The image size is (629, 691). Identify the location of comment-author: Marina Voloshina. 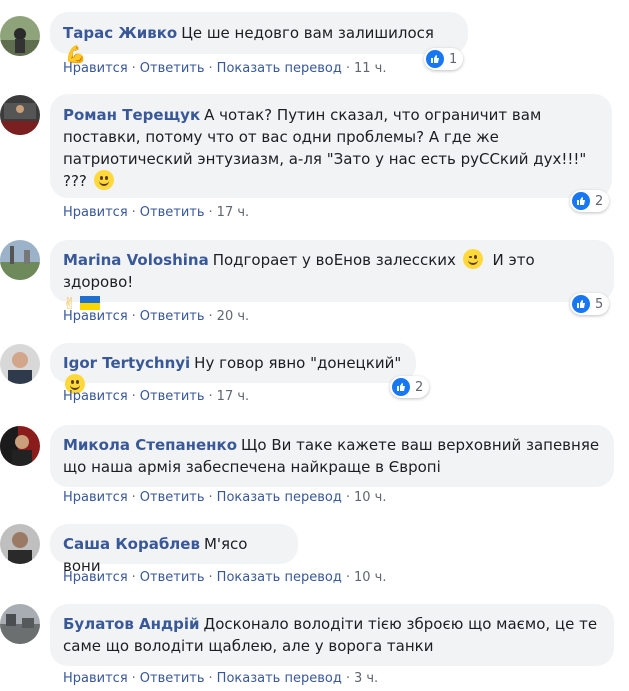
(136, 260).